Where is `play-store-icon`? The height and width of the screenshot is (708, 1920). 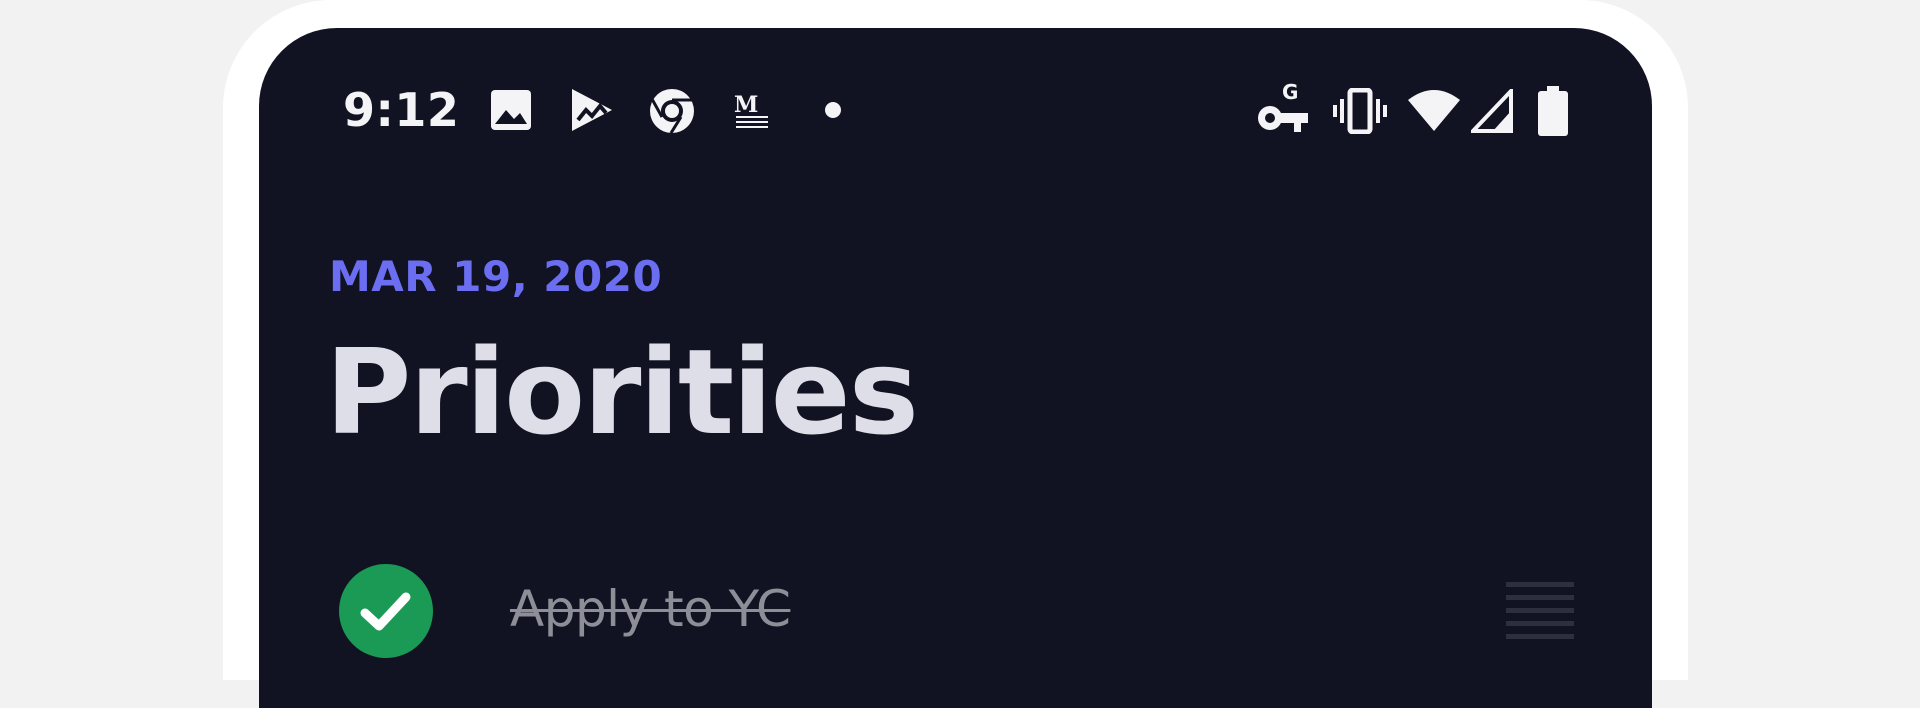
play-store-icon is located at coordinates (592, 110).